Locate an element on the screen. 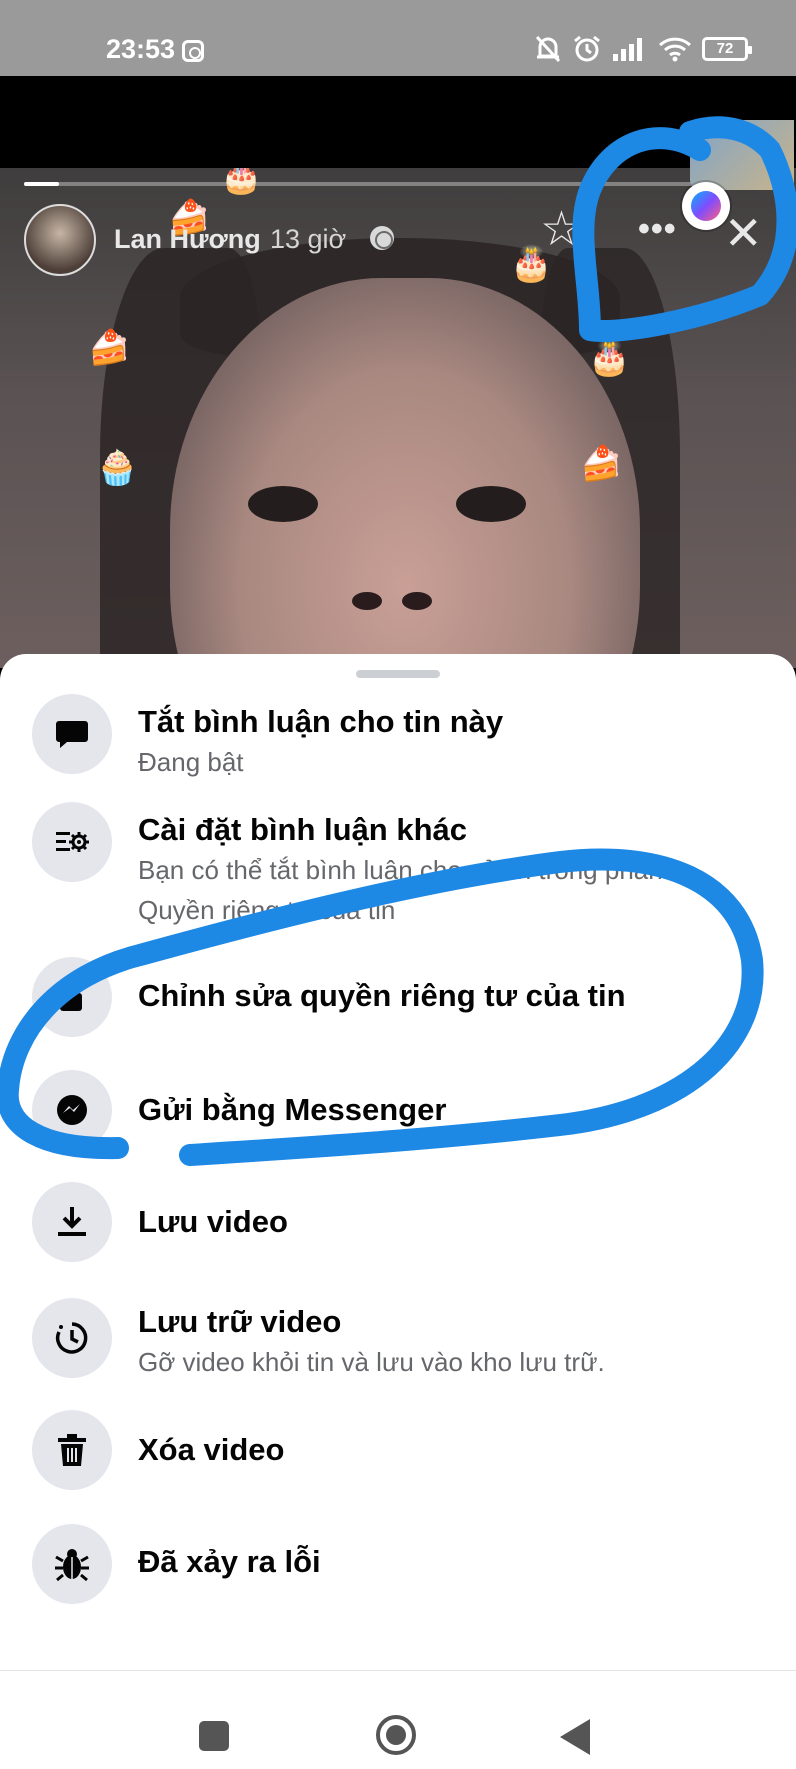 The image size is (796, 1769). more-icon: ••• is located at coordinates (657, 229).